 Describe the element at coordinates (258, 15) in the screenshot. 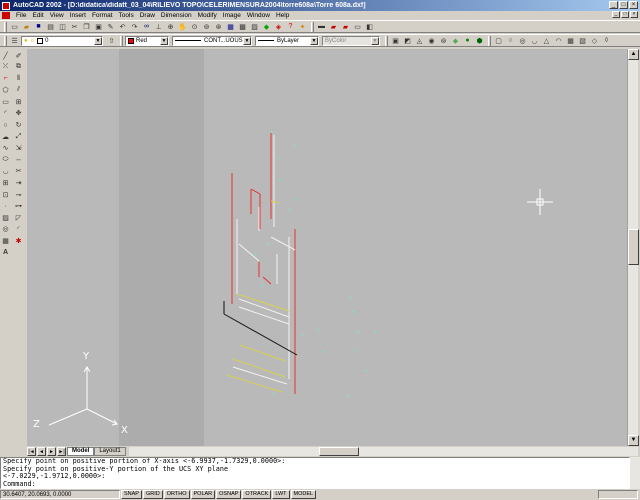

I see `menu-window: Window` at that location.